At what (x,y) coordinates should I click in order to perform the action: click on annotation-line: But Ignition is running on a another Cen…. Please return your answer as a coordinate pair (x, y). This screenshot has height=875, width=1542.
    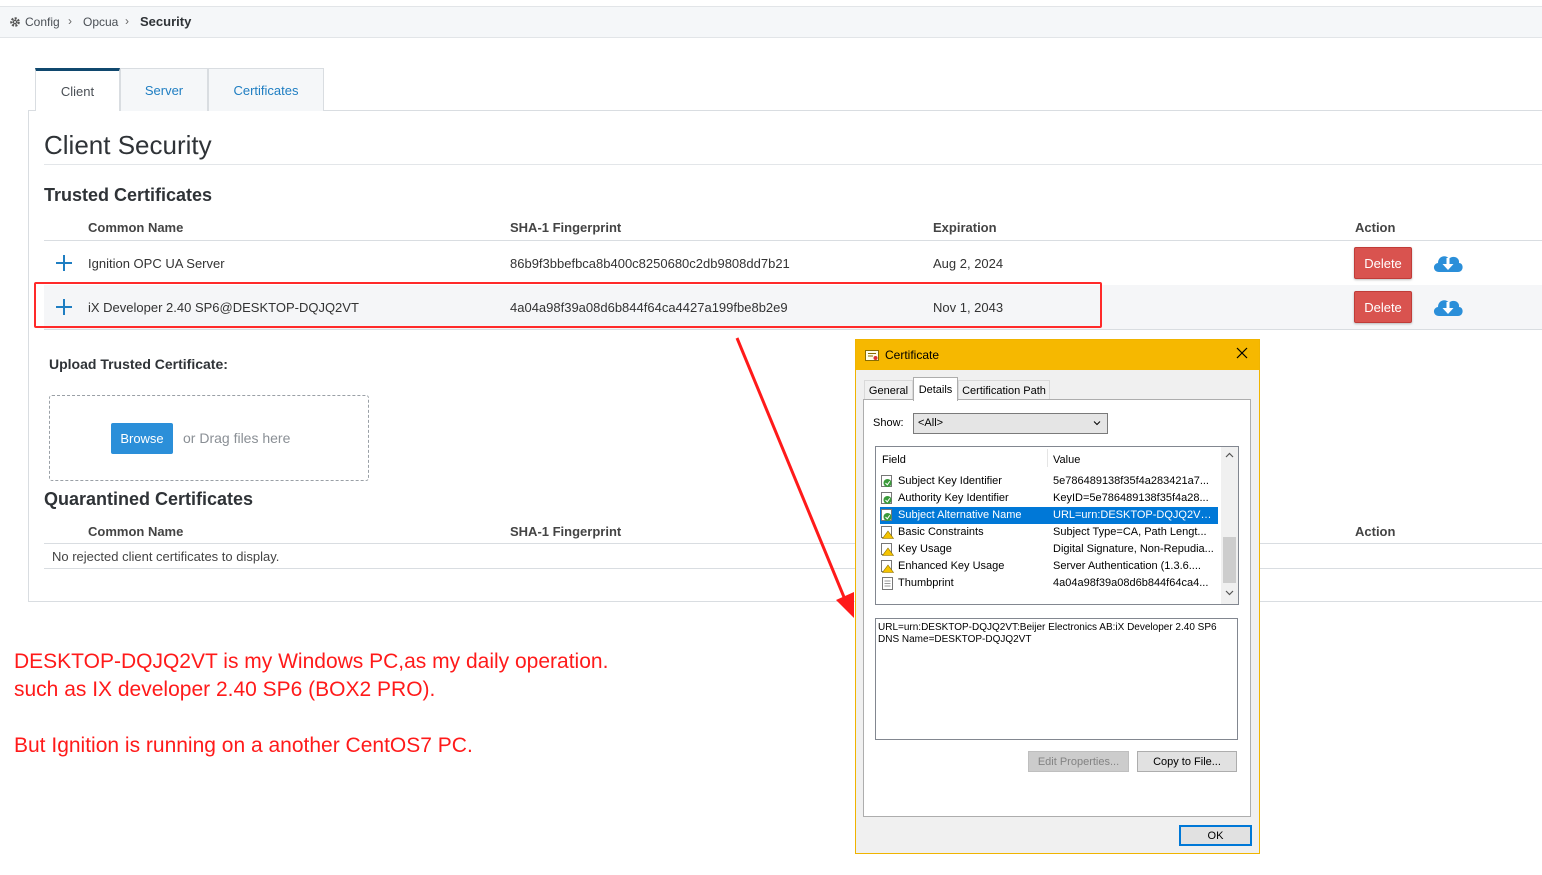
    Looking at the image, I should click on (243, 745).